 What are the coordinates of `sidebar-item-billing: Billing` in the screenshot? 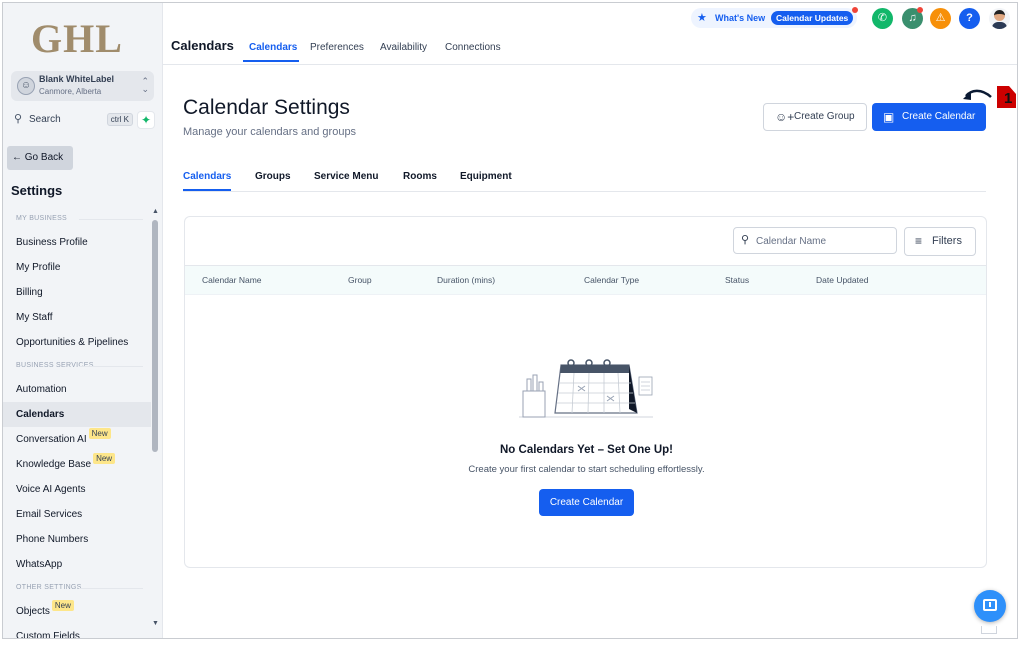 It's located at (77, 292).